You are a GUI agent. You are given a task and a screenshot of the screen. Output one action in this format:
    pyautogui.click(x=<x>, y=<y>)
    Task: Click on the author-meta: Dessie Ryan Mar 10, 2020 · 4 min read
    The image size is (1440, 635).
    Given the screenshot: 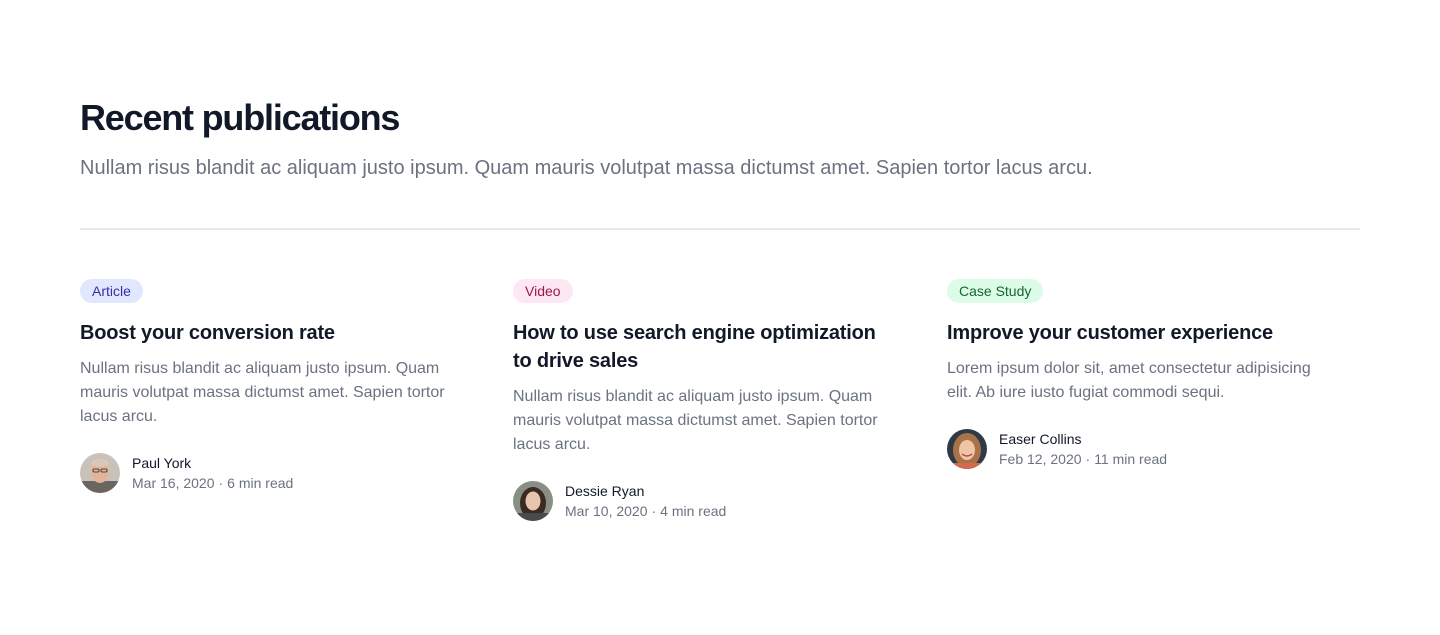 What is the action you would take?
    pyautogui.click(x=645, y=501)
    